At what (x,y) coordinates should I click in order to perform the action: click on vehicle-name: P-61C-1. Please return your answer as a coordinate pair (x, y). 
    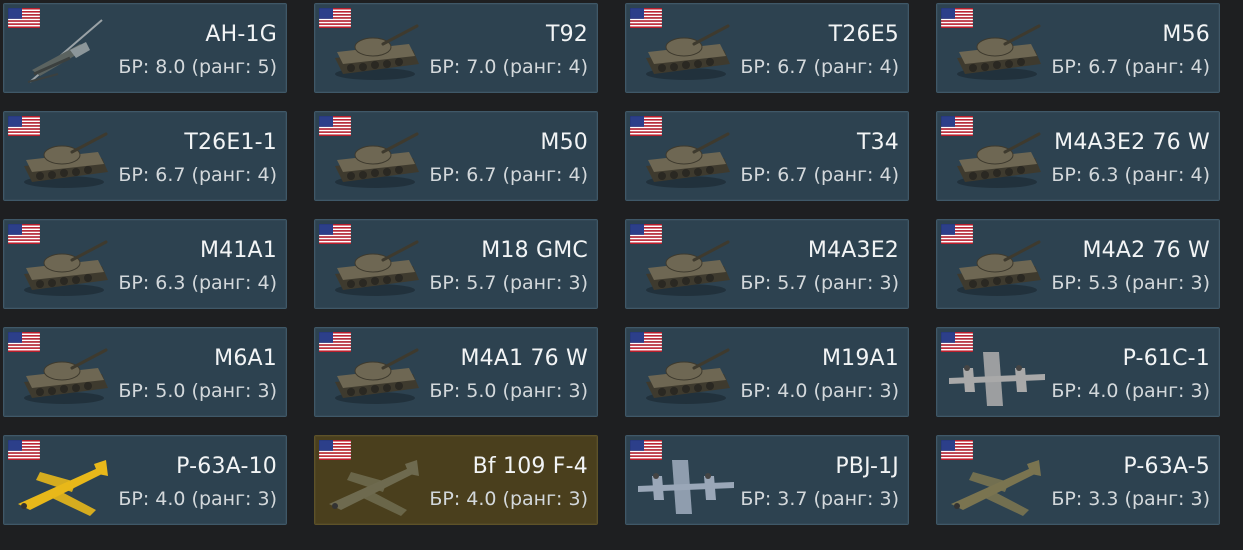
    Looking at the image, I should click on (1166, 358).